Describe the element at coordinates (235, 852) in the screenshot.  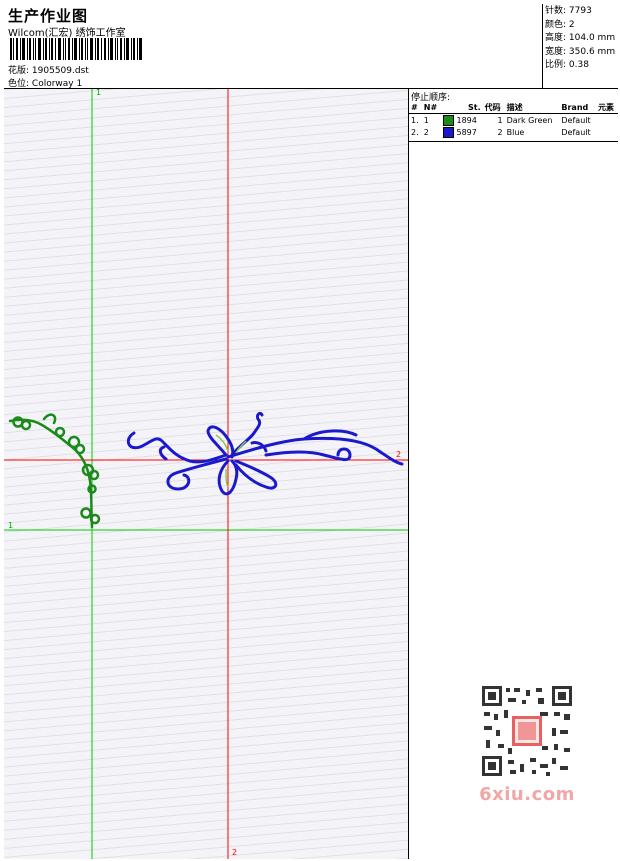
I see `red-vertical-guide-label: 2` at that location.